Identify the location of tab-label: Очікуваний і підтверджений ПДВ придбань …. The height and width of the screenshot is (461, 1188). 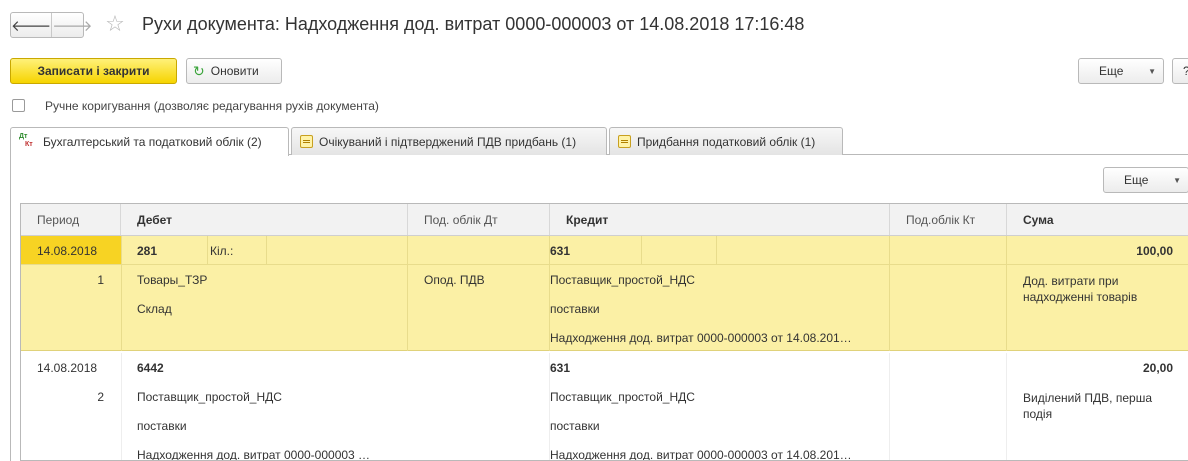
(448, 141).